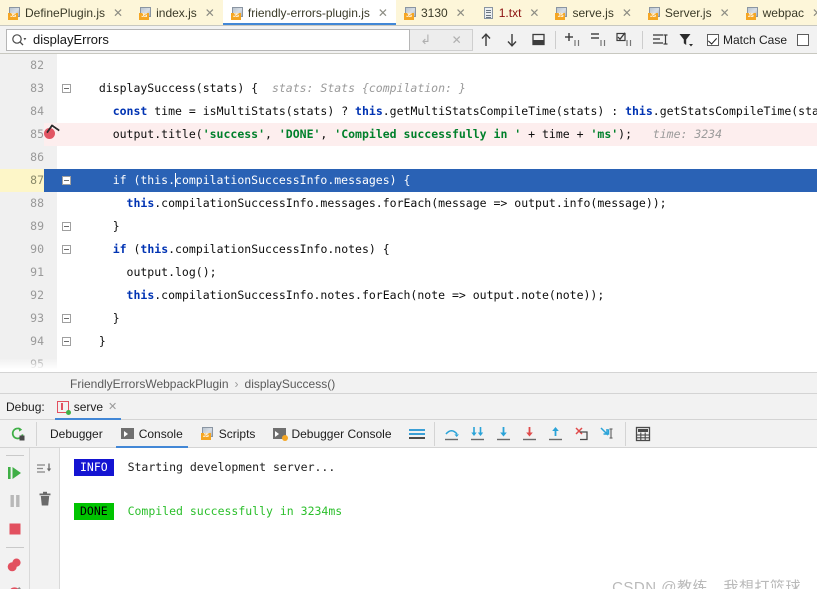 This screenshot has width=817, height=589. What do you see at coordinates (408, 362) in the screenshot?
I see `code-line: 95` at bounding box center [408, 362].